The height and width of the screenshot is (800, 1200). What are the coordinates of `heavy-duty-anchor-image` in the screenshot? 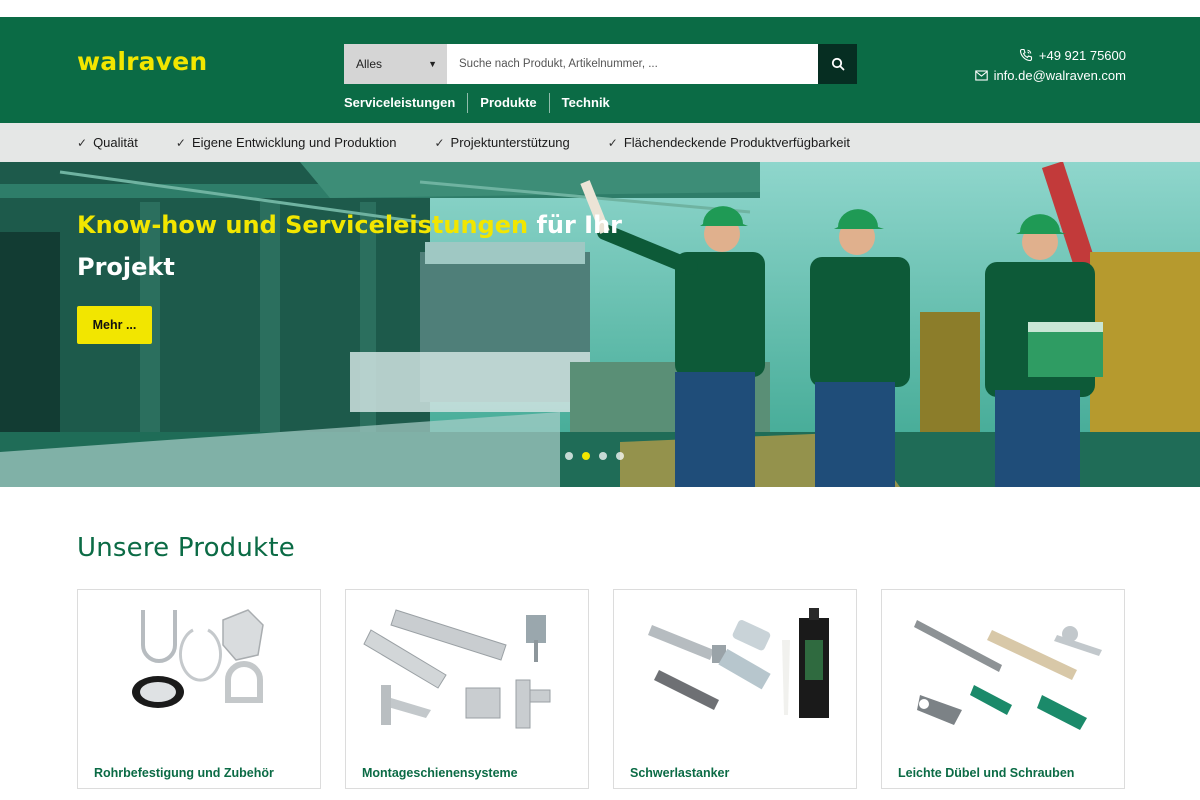 It's located at (738, 663).